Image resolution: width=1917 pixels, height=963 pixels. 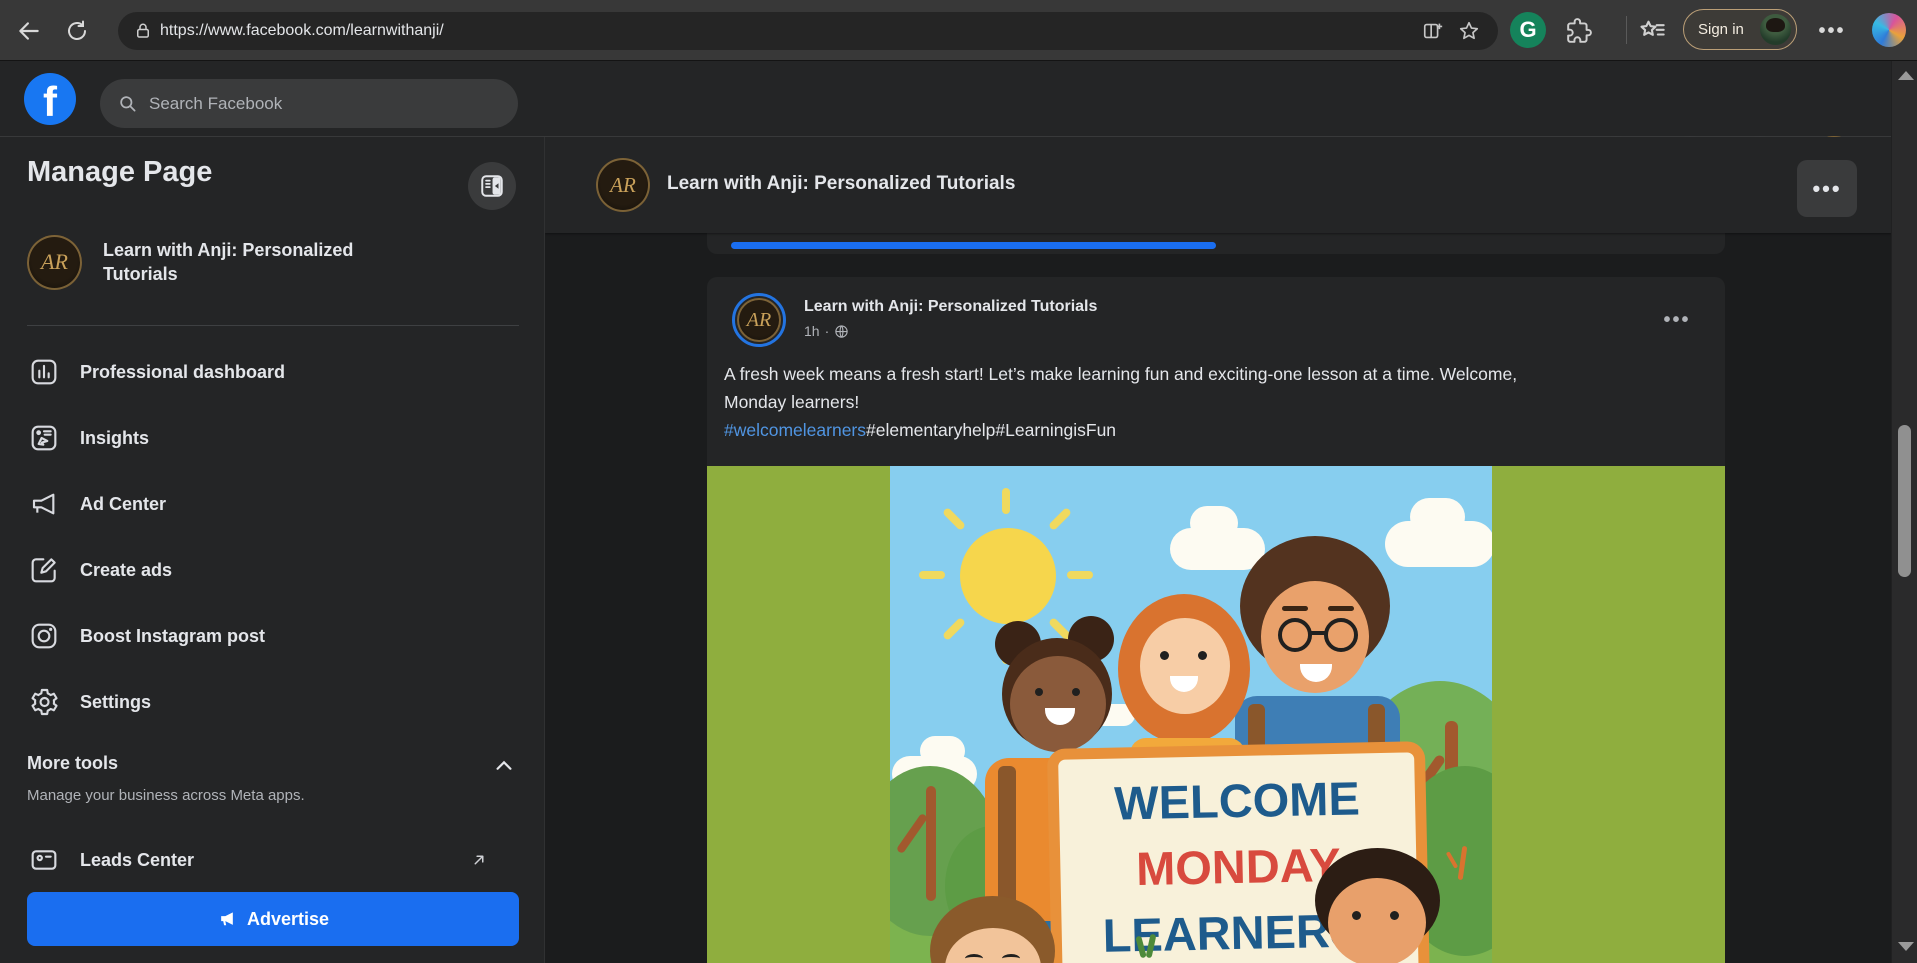 I want to click on sign-line-2: MONDAY, so click(x=1238, y=866).